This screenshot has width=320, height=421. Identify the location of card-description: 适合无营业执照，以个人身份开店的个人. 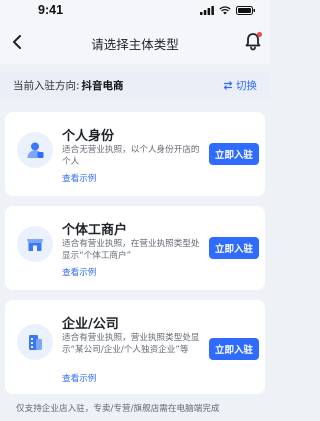
(131, 156).